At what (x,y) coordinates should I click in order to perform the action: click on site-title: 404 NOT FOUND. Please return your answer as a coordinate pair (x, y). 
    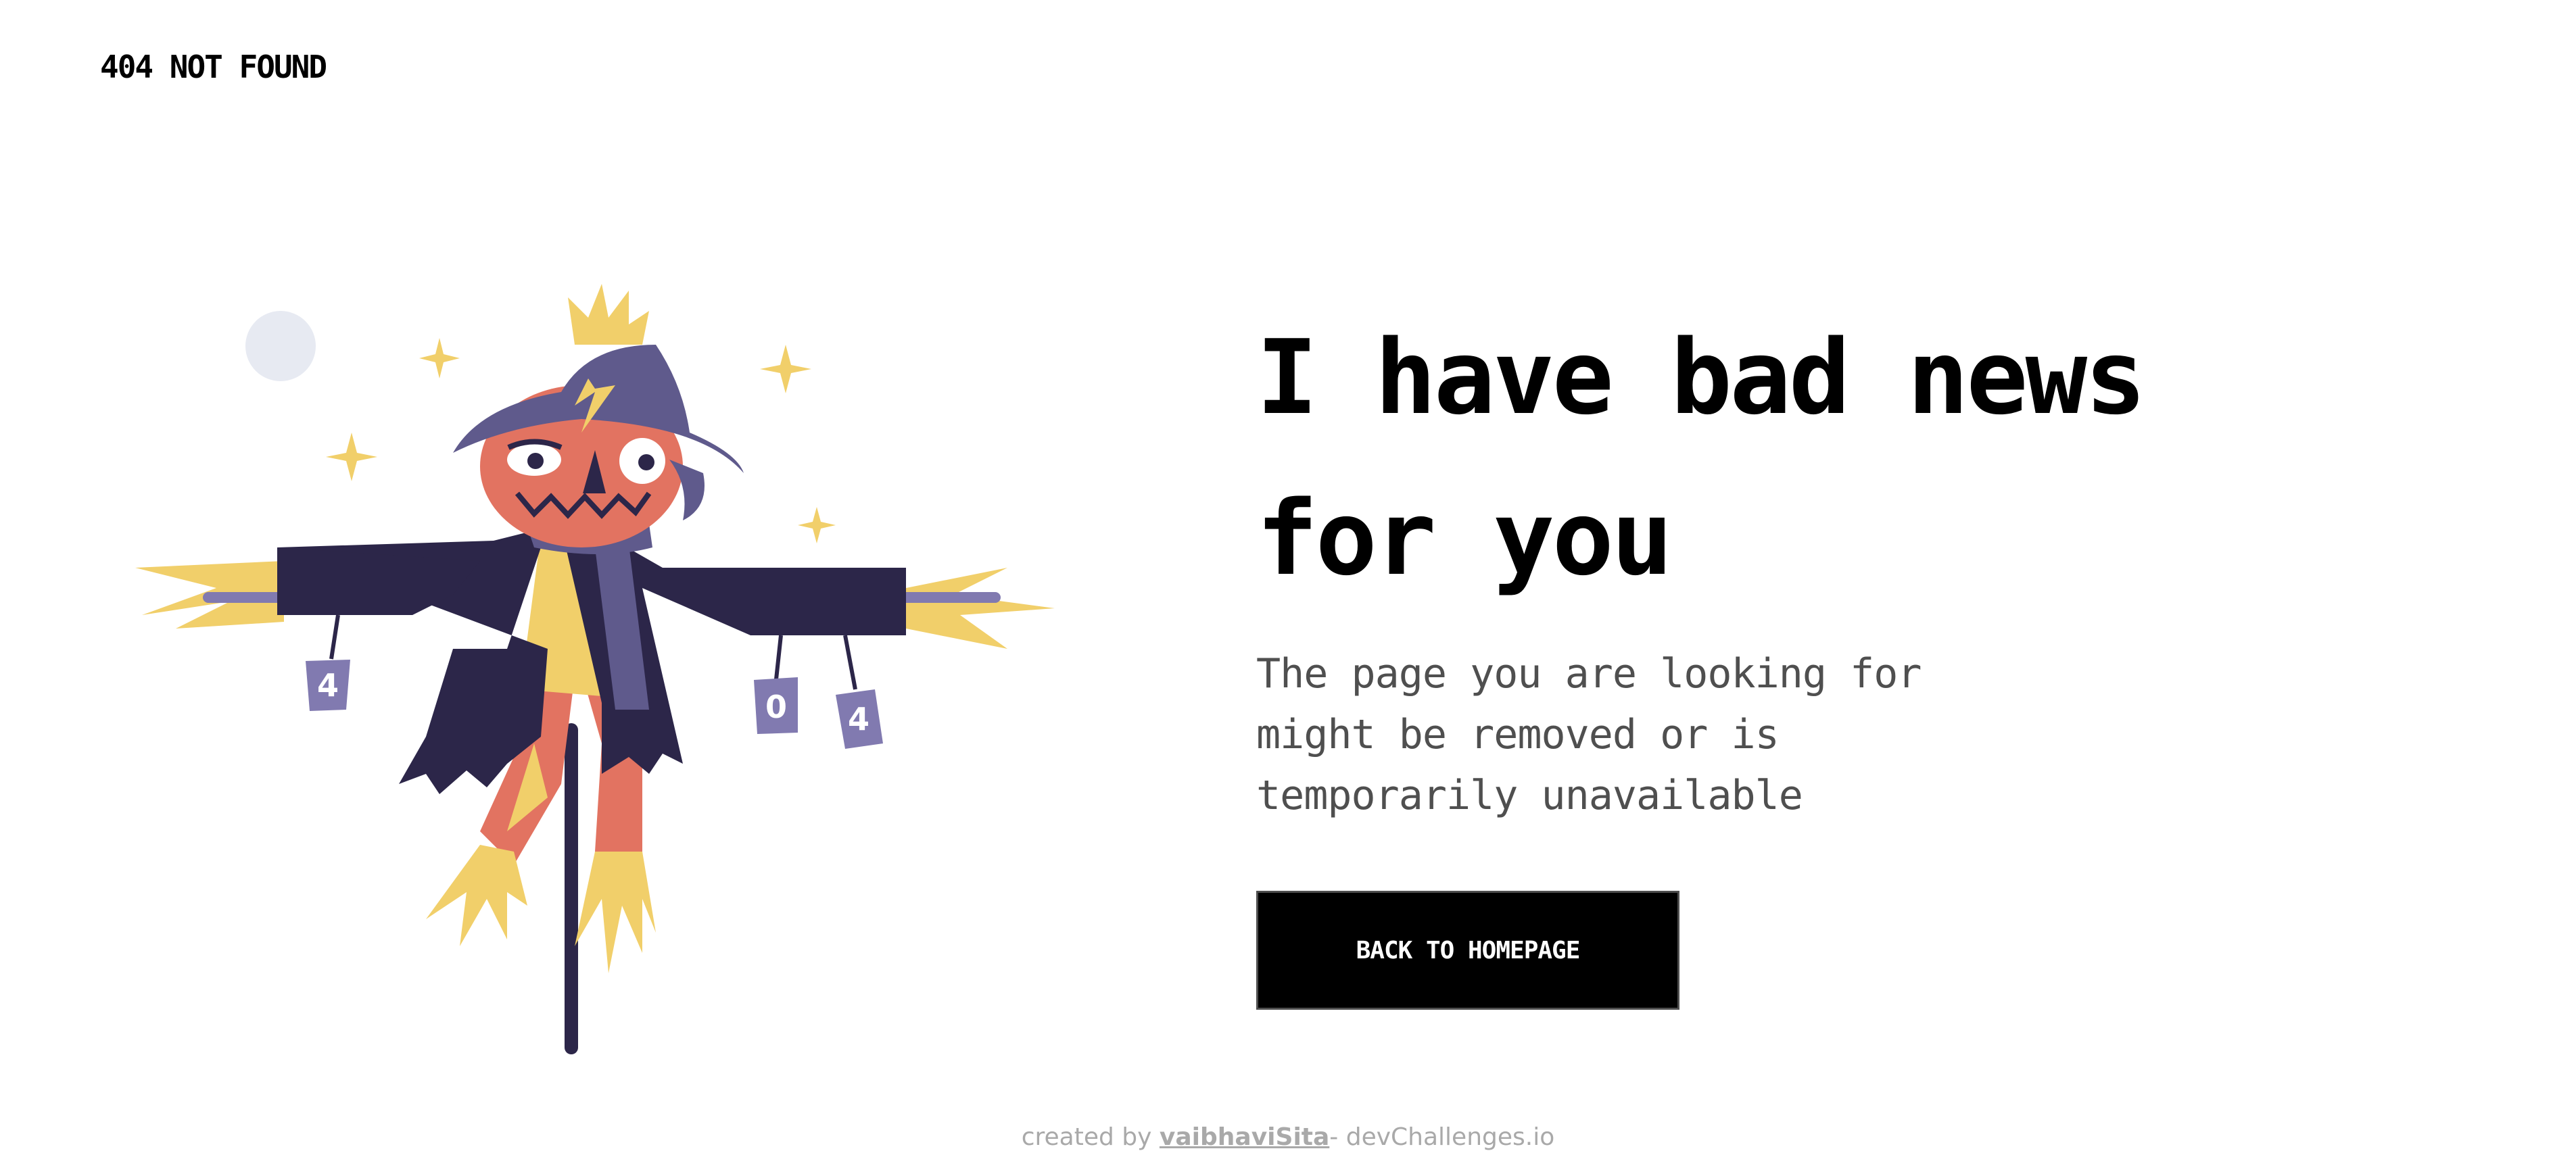
    Looking at the image, I should click on (213, 67).